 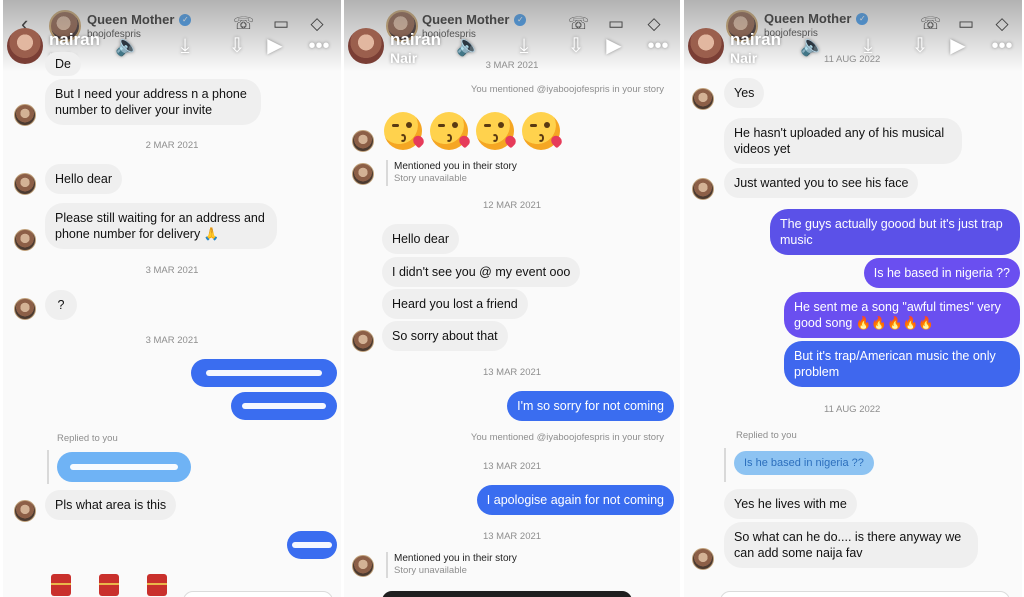 I want to click on sticker-row, so click(x=109, y=585).